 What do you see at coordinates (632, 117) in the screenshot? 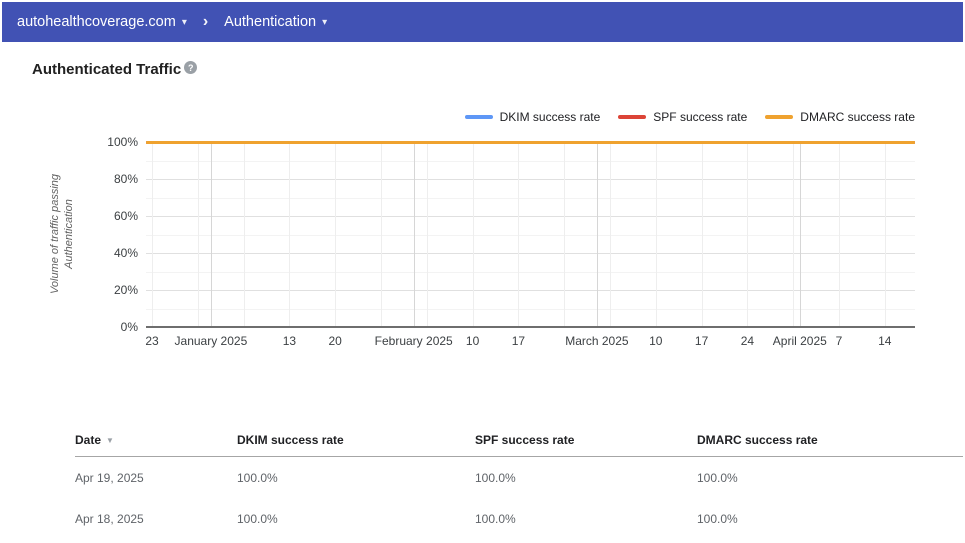
I see `legend-swatch-spf` at bounding box center [632, 117].